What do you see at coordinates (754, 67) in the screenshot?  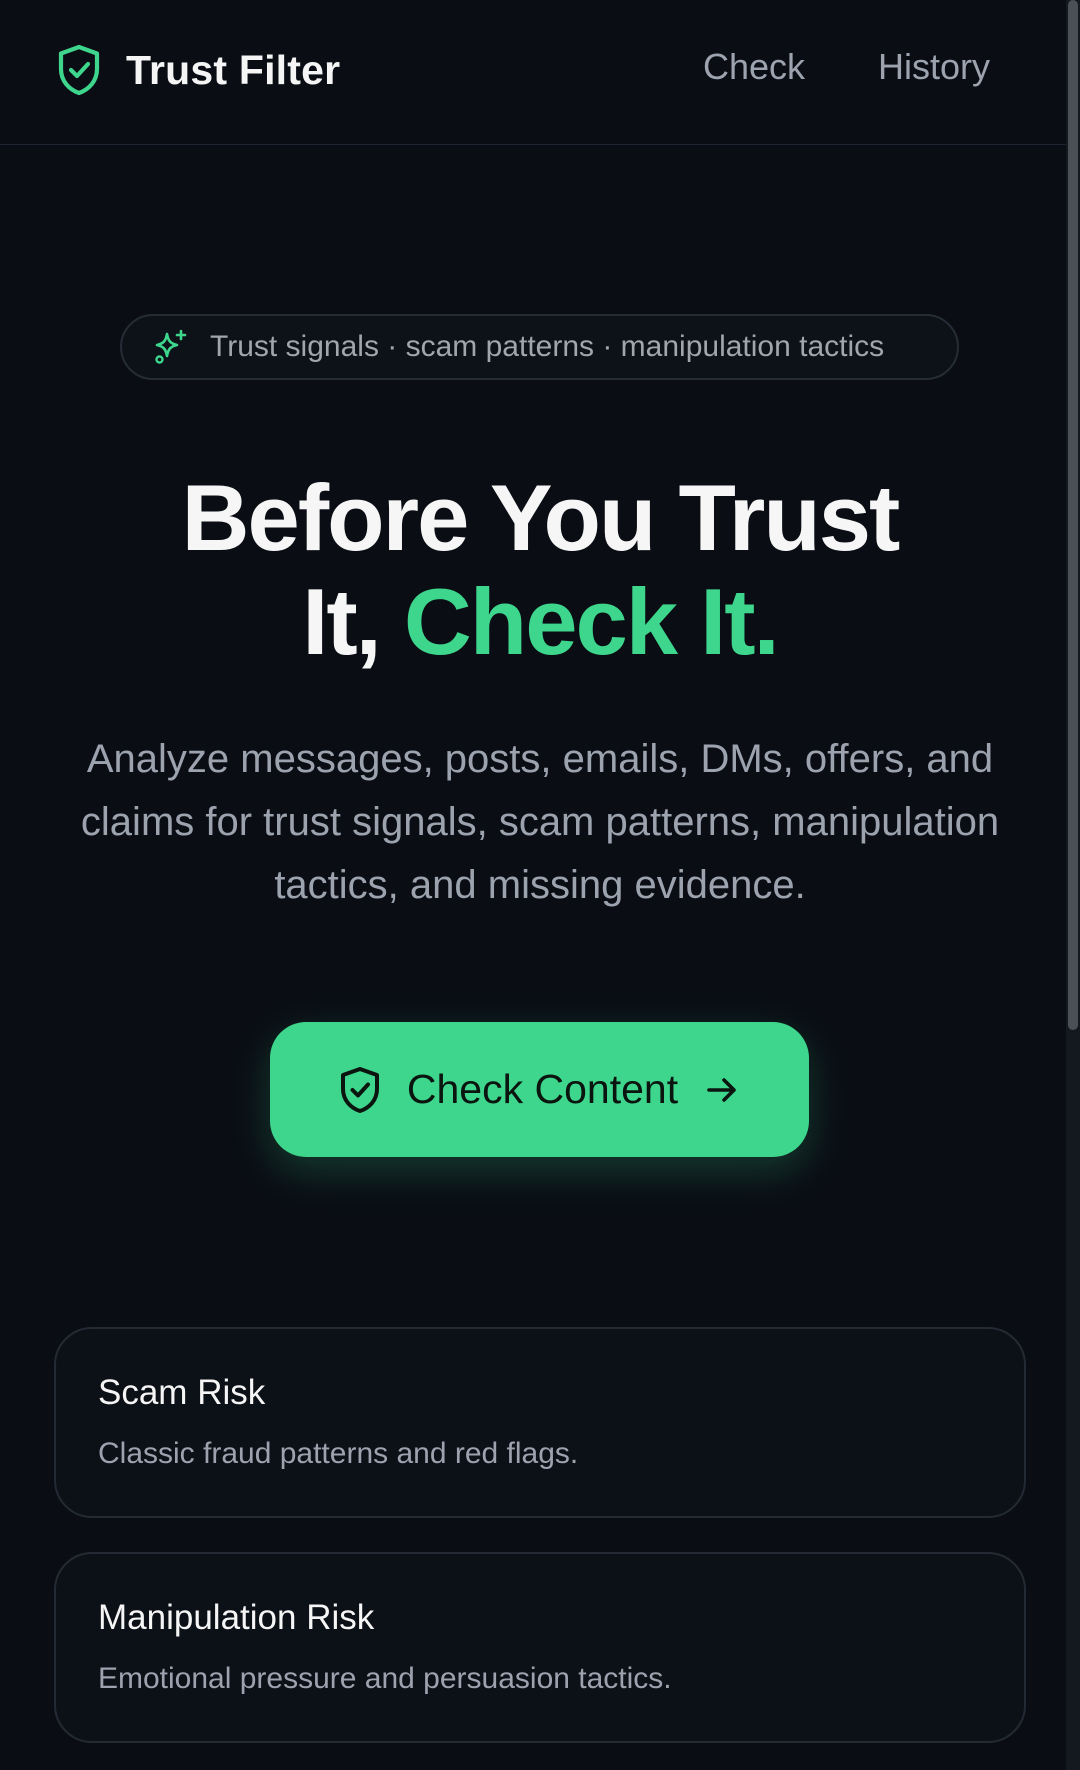 I see `nav-check-link: Check` at bounding box center [754, 67].